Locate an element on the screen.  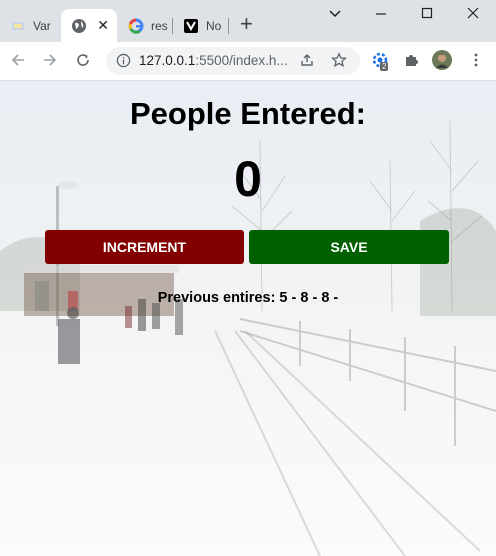
bookmark-star-icon is located at coordinates (339, 60).